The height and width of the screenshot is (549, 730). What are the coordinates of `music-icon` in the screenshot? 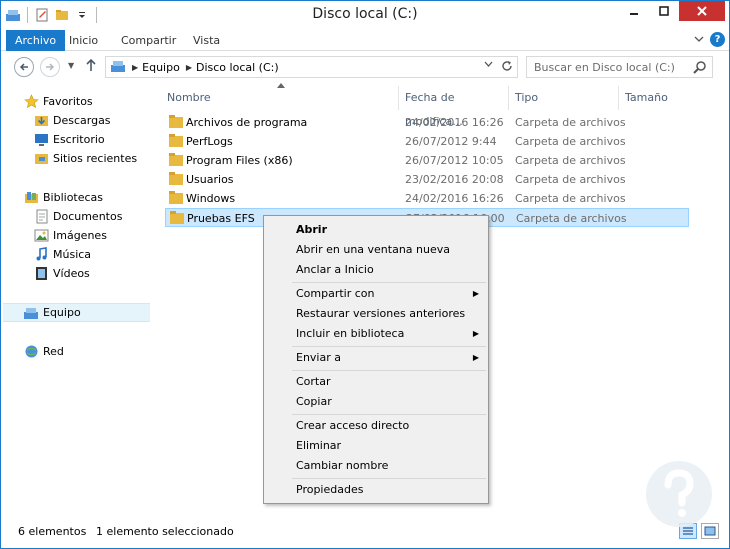 It's located at (41, 255).